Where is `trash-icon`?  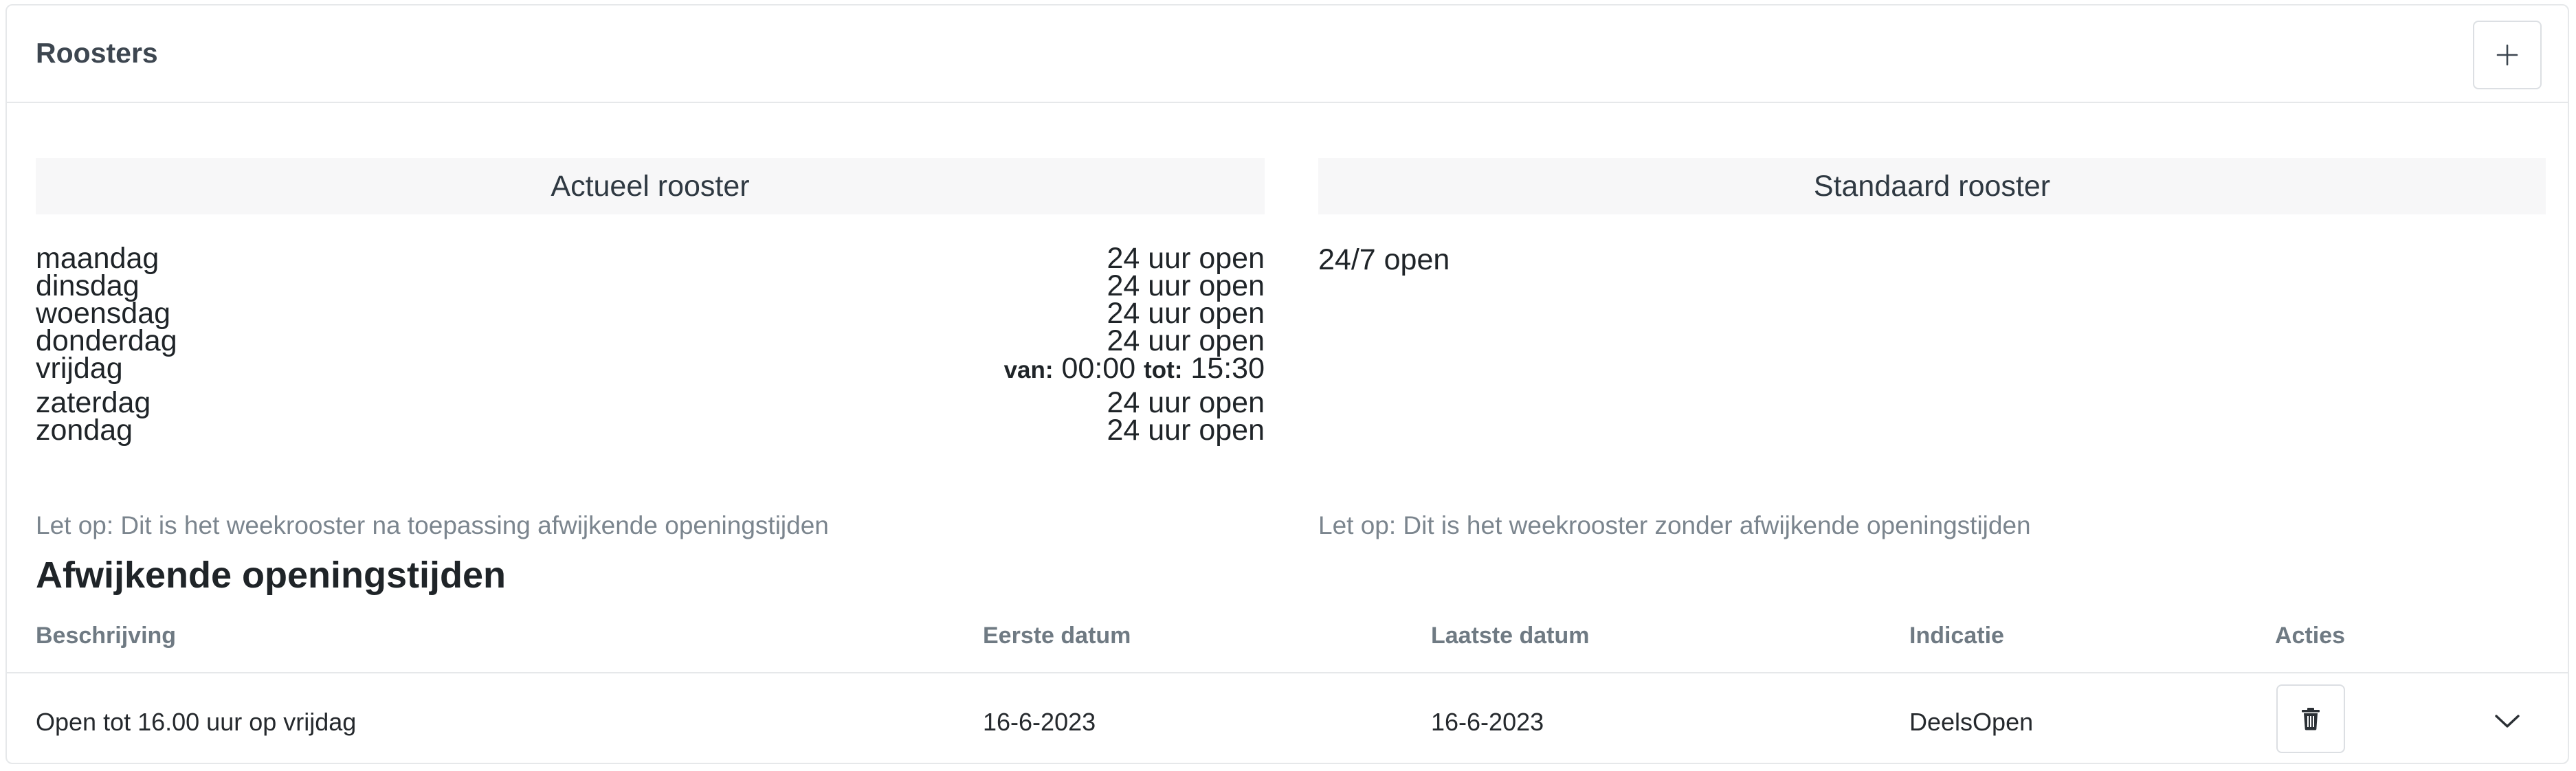
trash-icon is located at coordinates (2311, 719).